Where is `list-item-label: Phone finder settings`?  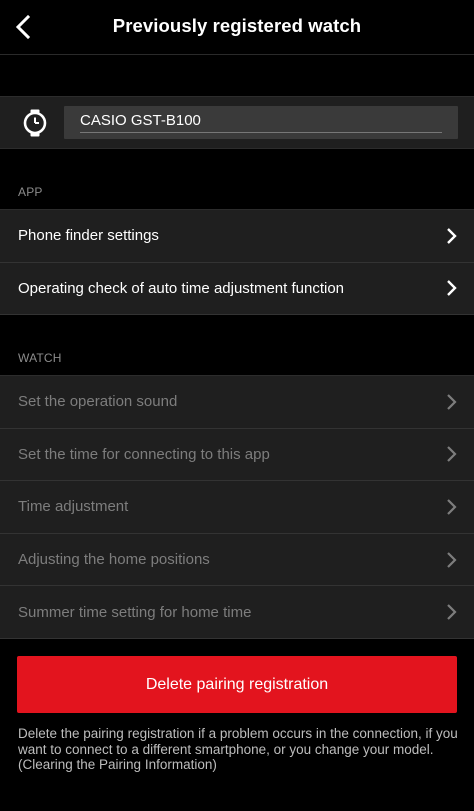
list-item-label: Phone finder settings is located at coordinates (88, 236).